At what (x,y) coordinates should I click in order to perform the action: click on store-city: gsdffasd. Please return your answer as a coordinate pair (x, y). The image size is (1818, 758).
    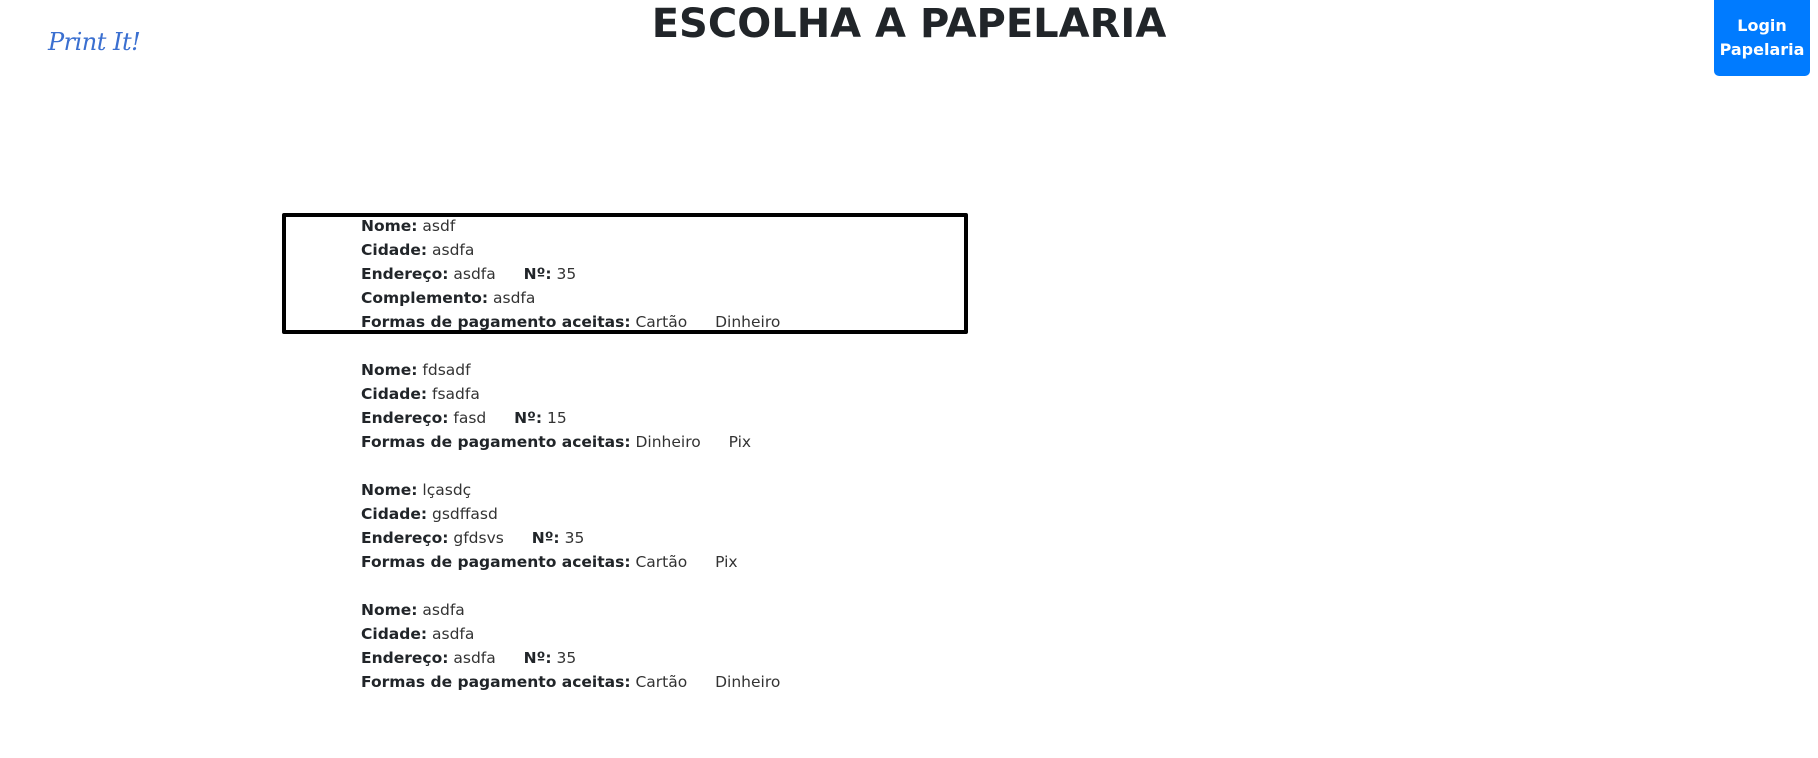
    Looking at the image, I should click on (465, 514).